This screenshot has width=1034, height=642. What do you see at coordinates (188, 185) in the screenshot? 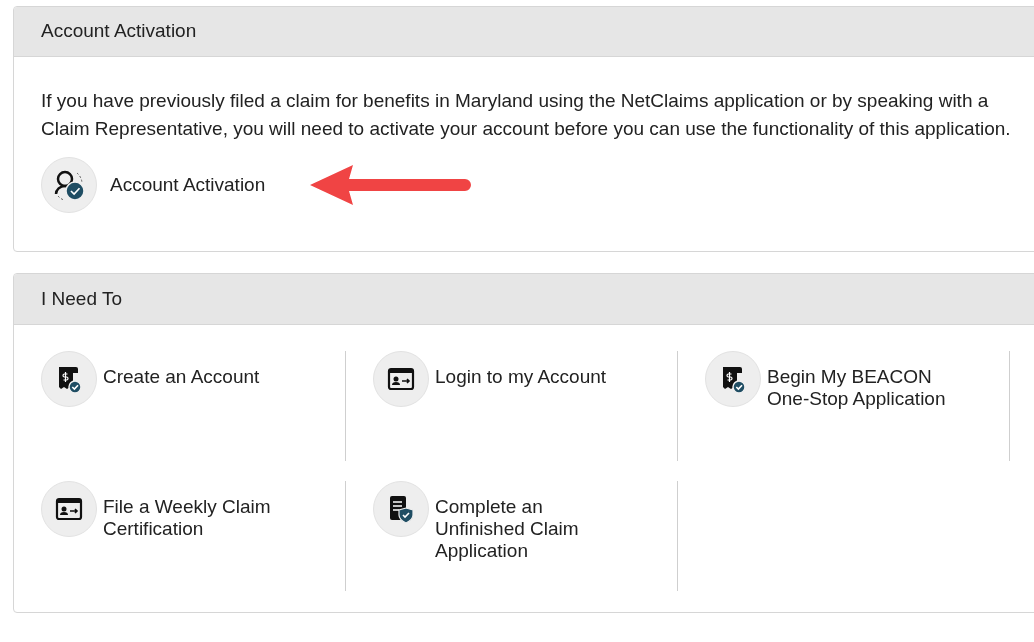
I see `activation-link: Account Activation` at bounding box center [188, 185].